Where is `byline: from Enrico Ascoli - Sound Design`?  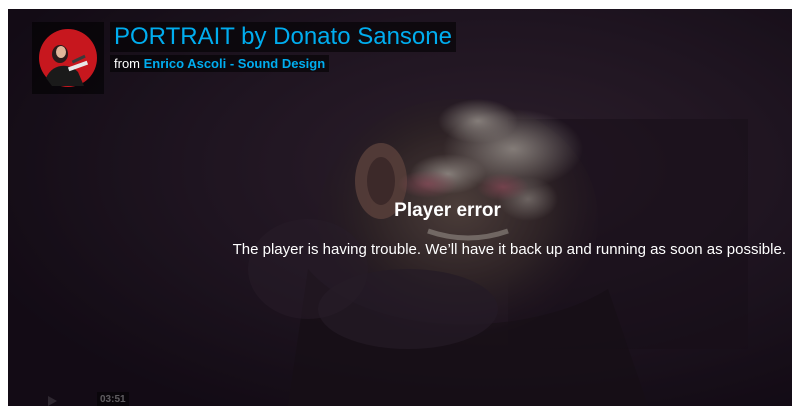 byline: from Enrico Ascoli - Sound Design is located at coordinates (220, 63).